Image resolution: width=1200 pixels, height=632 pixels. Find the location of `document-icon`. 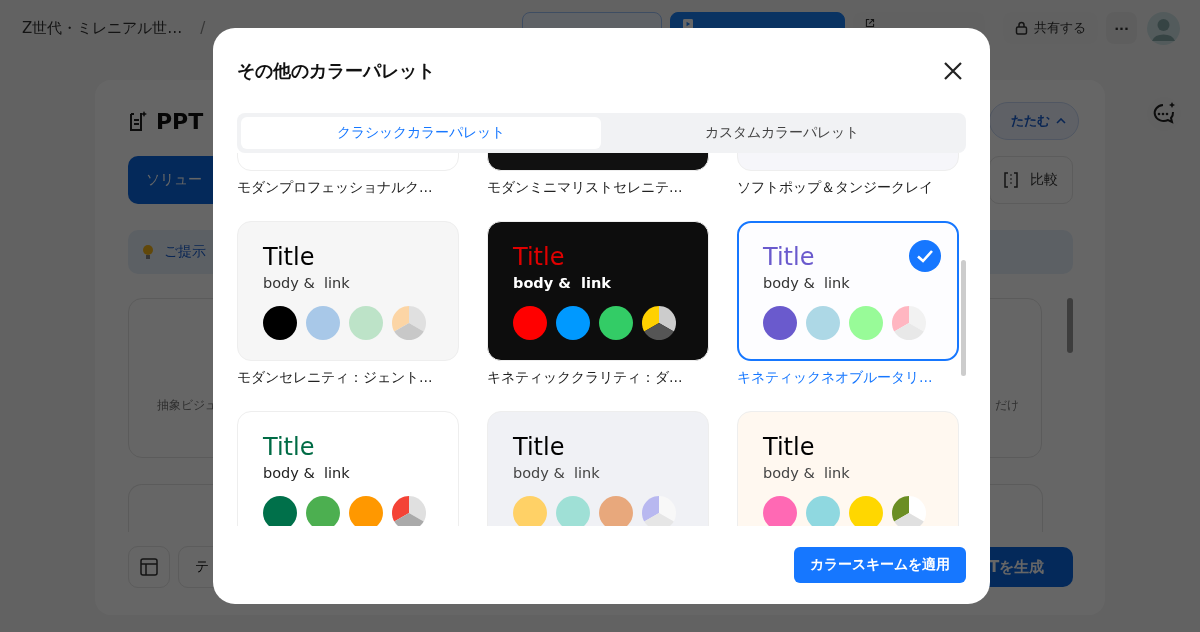

document-icon is located at coordinates (138, 121).